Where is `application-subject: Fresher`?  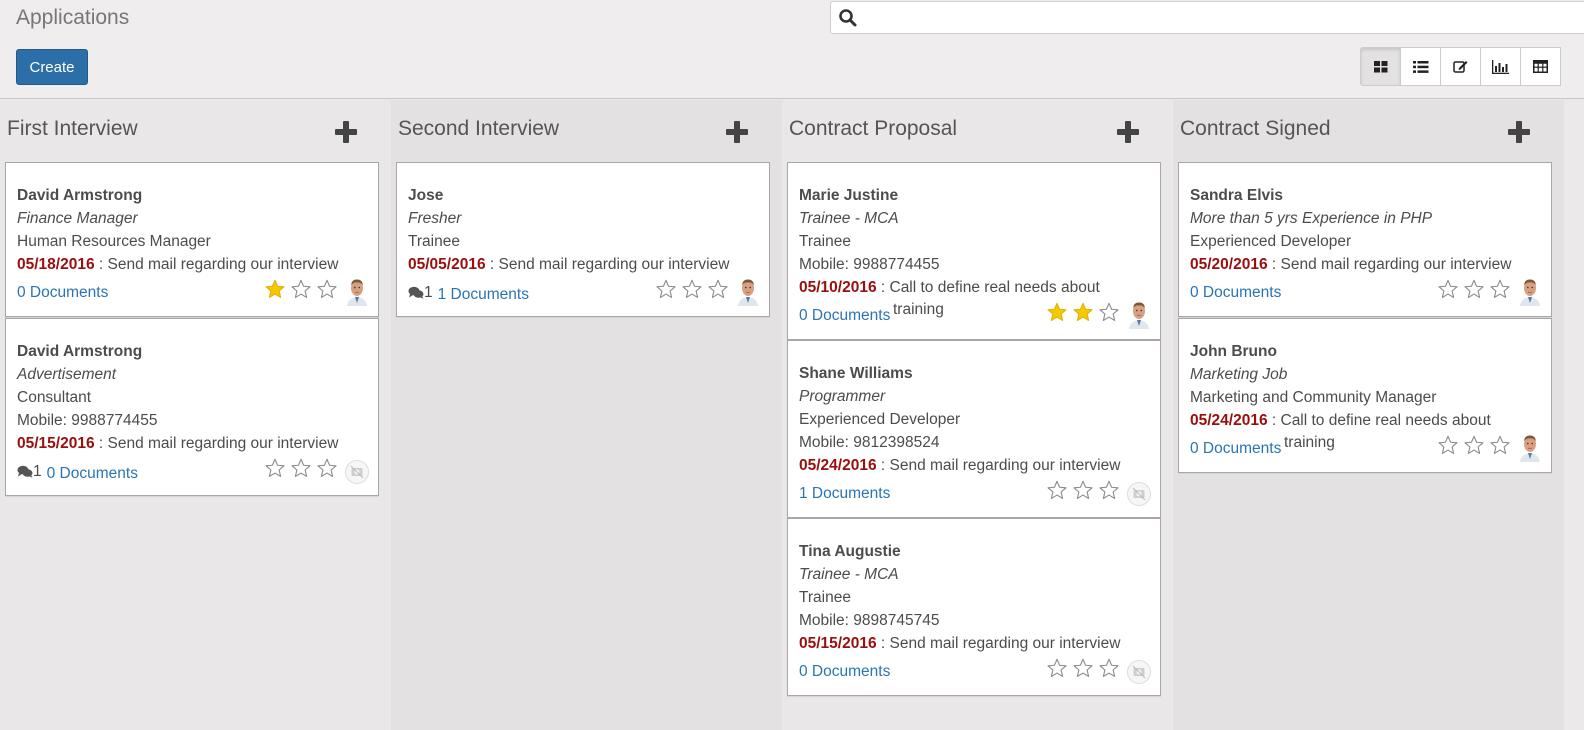
application-subject: Fresher is located at coordinates (435, 218).